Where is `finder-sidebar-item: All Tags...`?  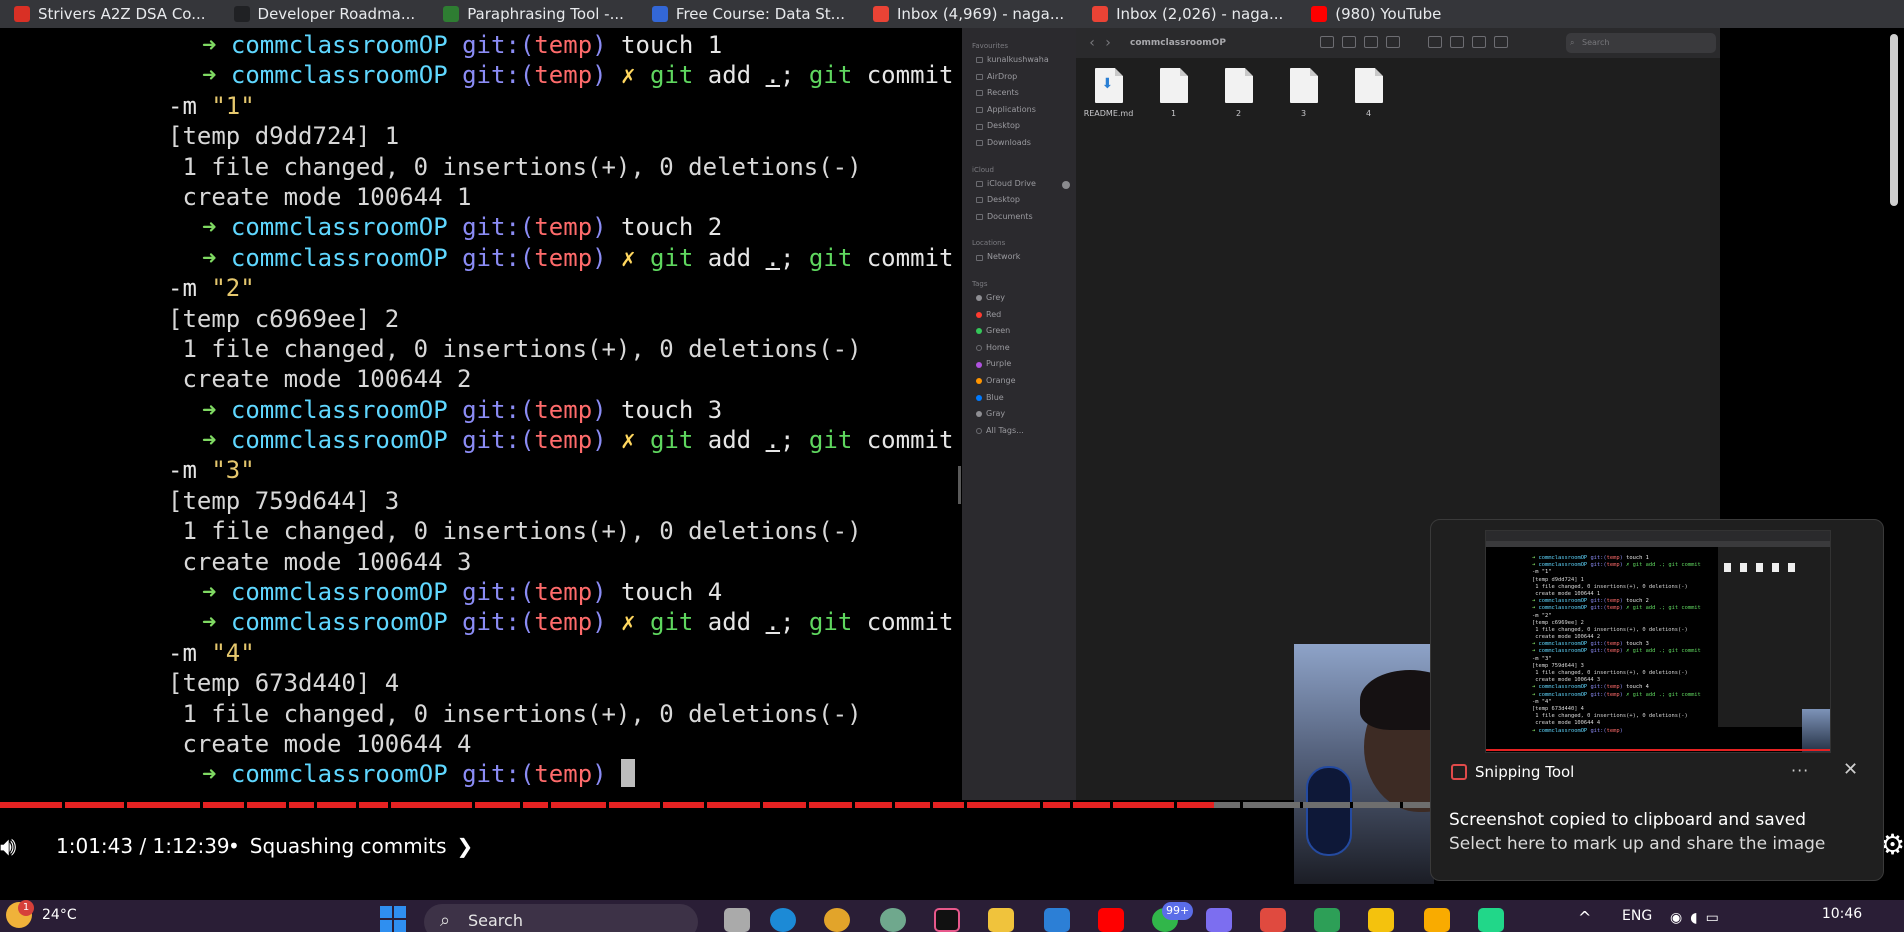
finder-sidebar-item: All Tags... is located at coordinates (1019, 431).